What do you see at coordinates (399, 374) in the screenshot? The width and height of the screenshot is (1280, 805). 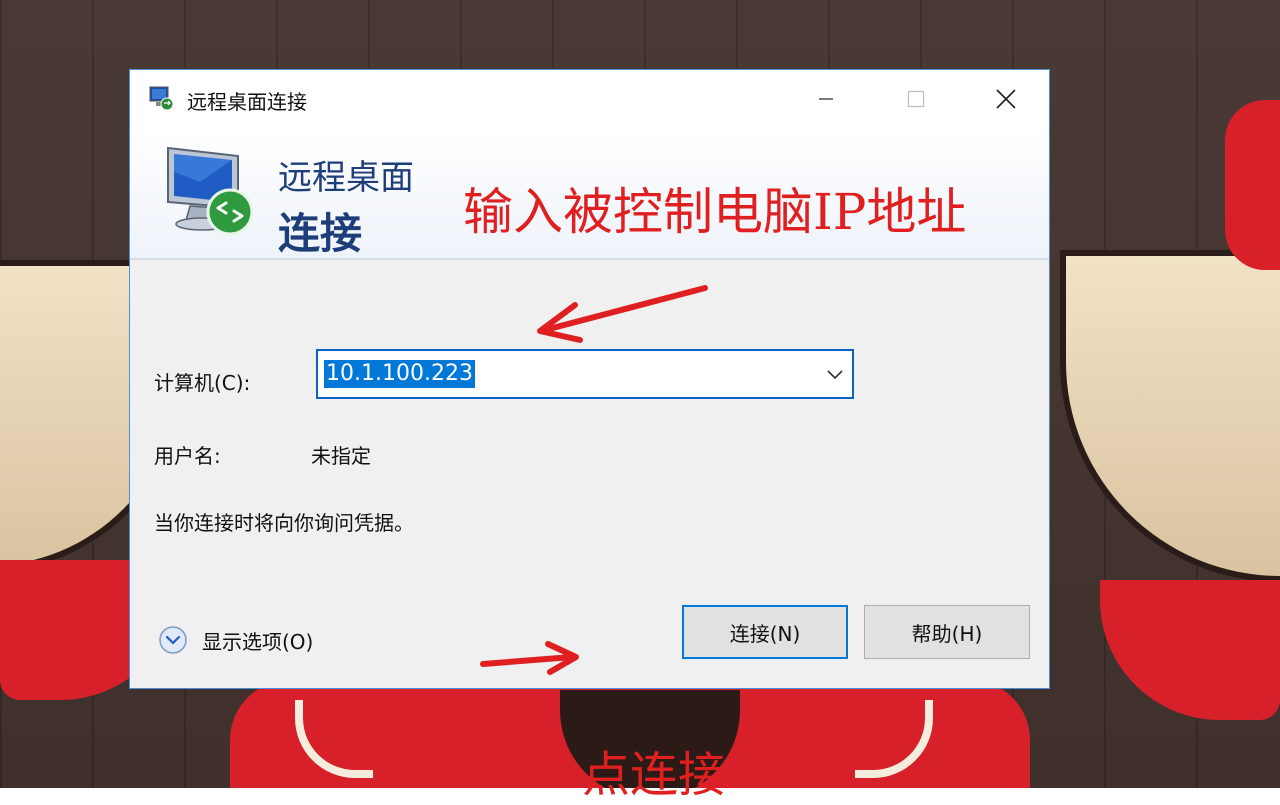 I see `computer-input-value: 10.1.100.223` at bounding box center [399, 374].